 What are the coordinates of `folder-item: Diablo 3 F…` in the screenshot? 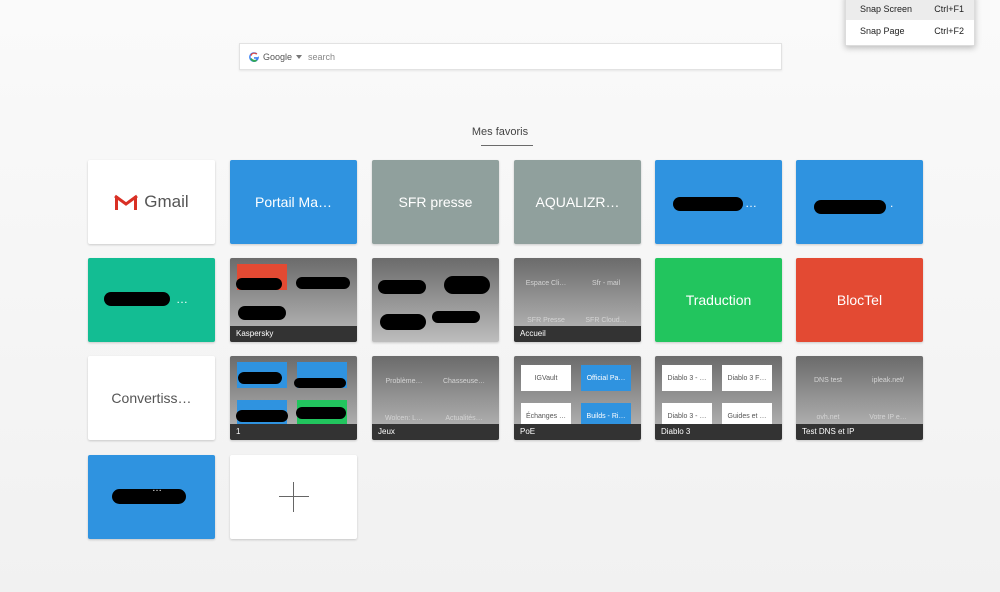 It's located at (747, 378).